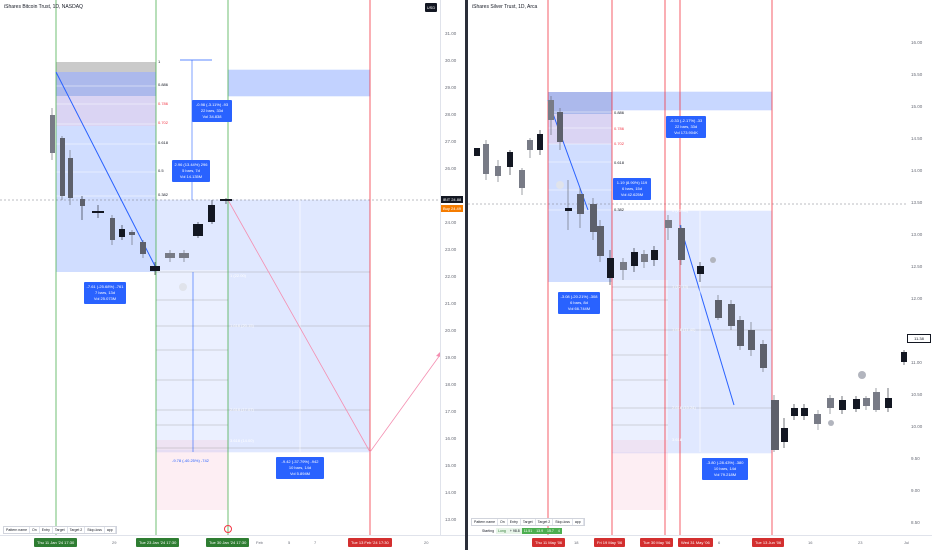  What do you see at coordinates (43, 7) in the screenshot?
I see `left-chart-title: iShares Bitcoin Trust, 1D, NASDAQ` at bounding box center [43, 7].